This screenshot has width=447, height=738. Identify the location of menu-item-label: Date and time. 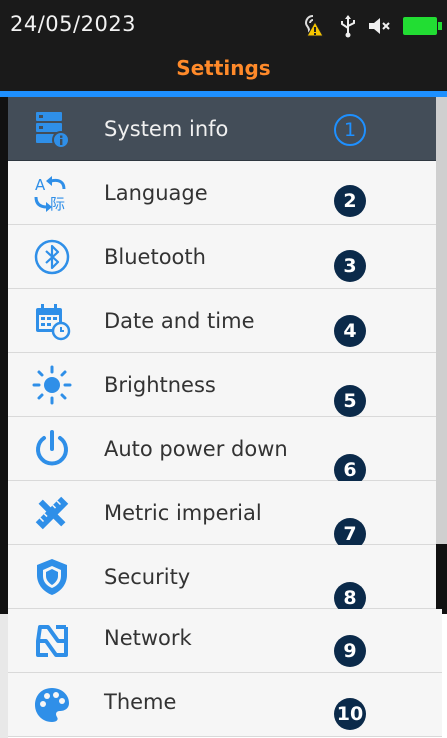
(179, 321).